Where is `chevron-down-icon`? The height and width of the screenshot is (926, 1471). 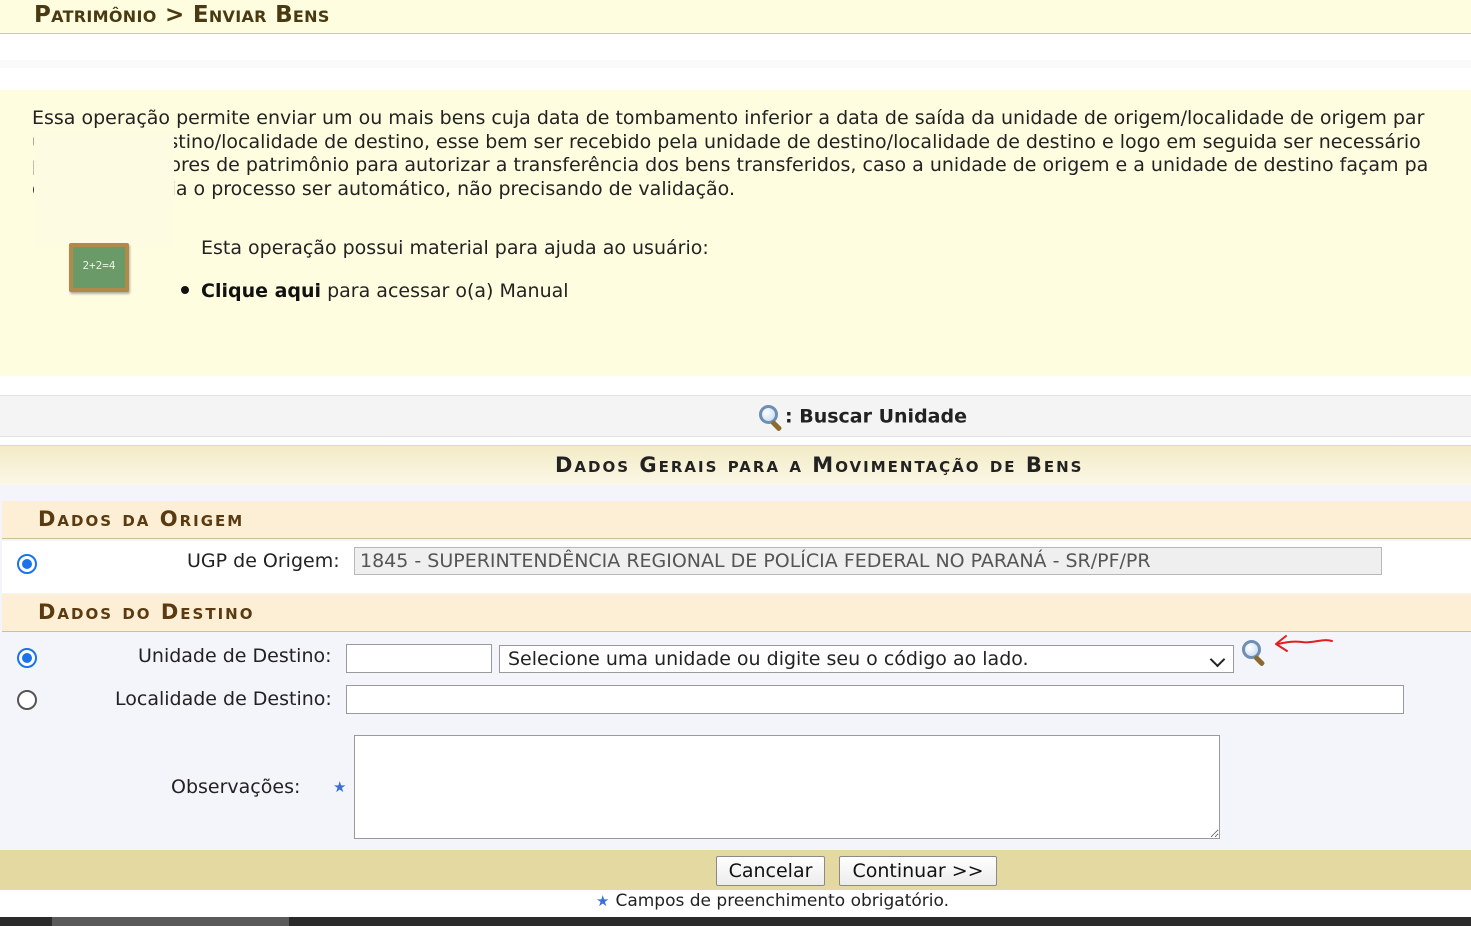
chevron-down-icon is located at coordinates (1217, 659).